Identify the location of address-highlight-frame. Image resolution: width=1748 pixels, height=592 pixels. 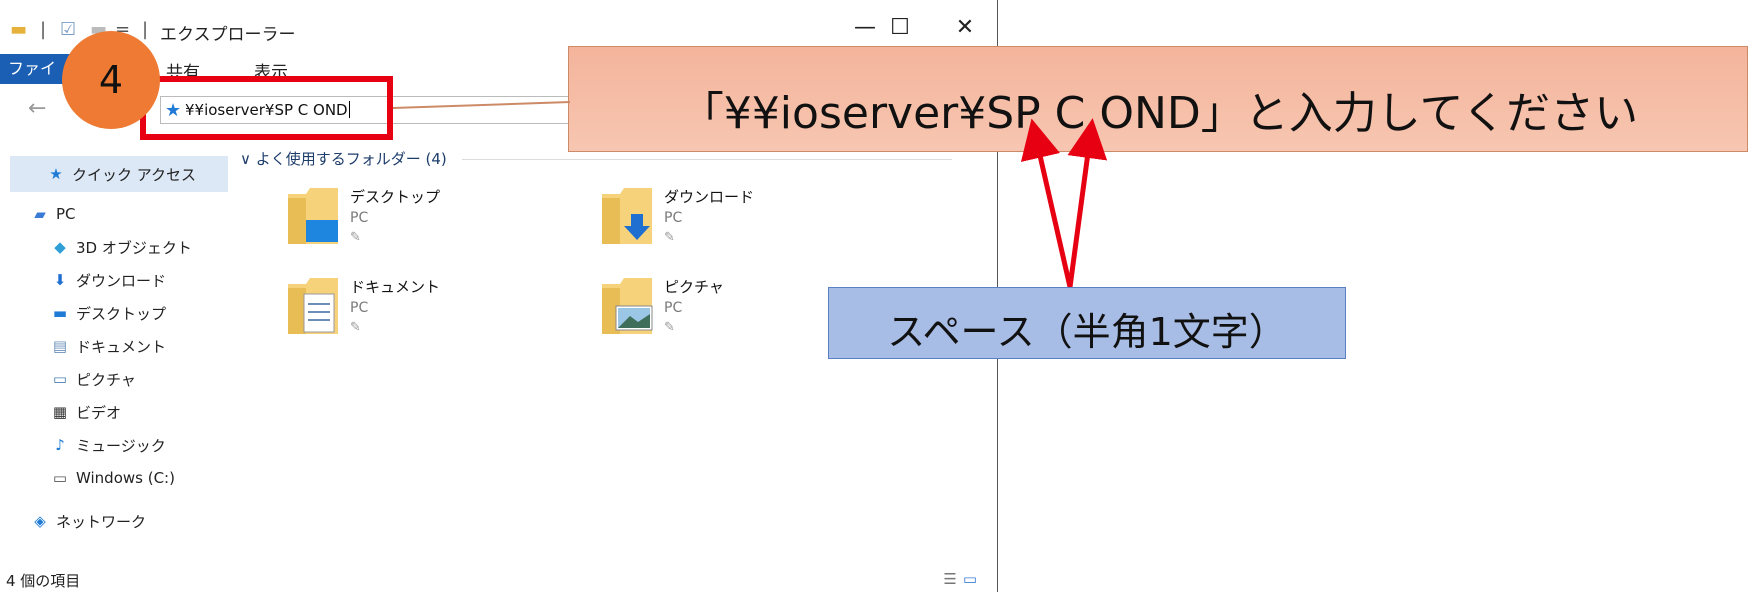
(266, 108).